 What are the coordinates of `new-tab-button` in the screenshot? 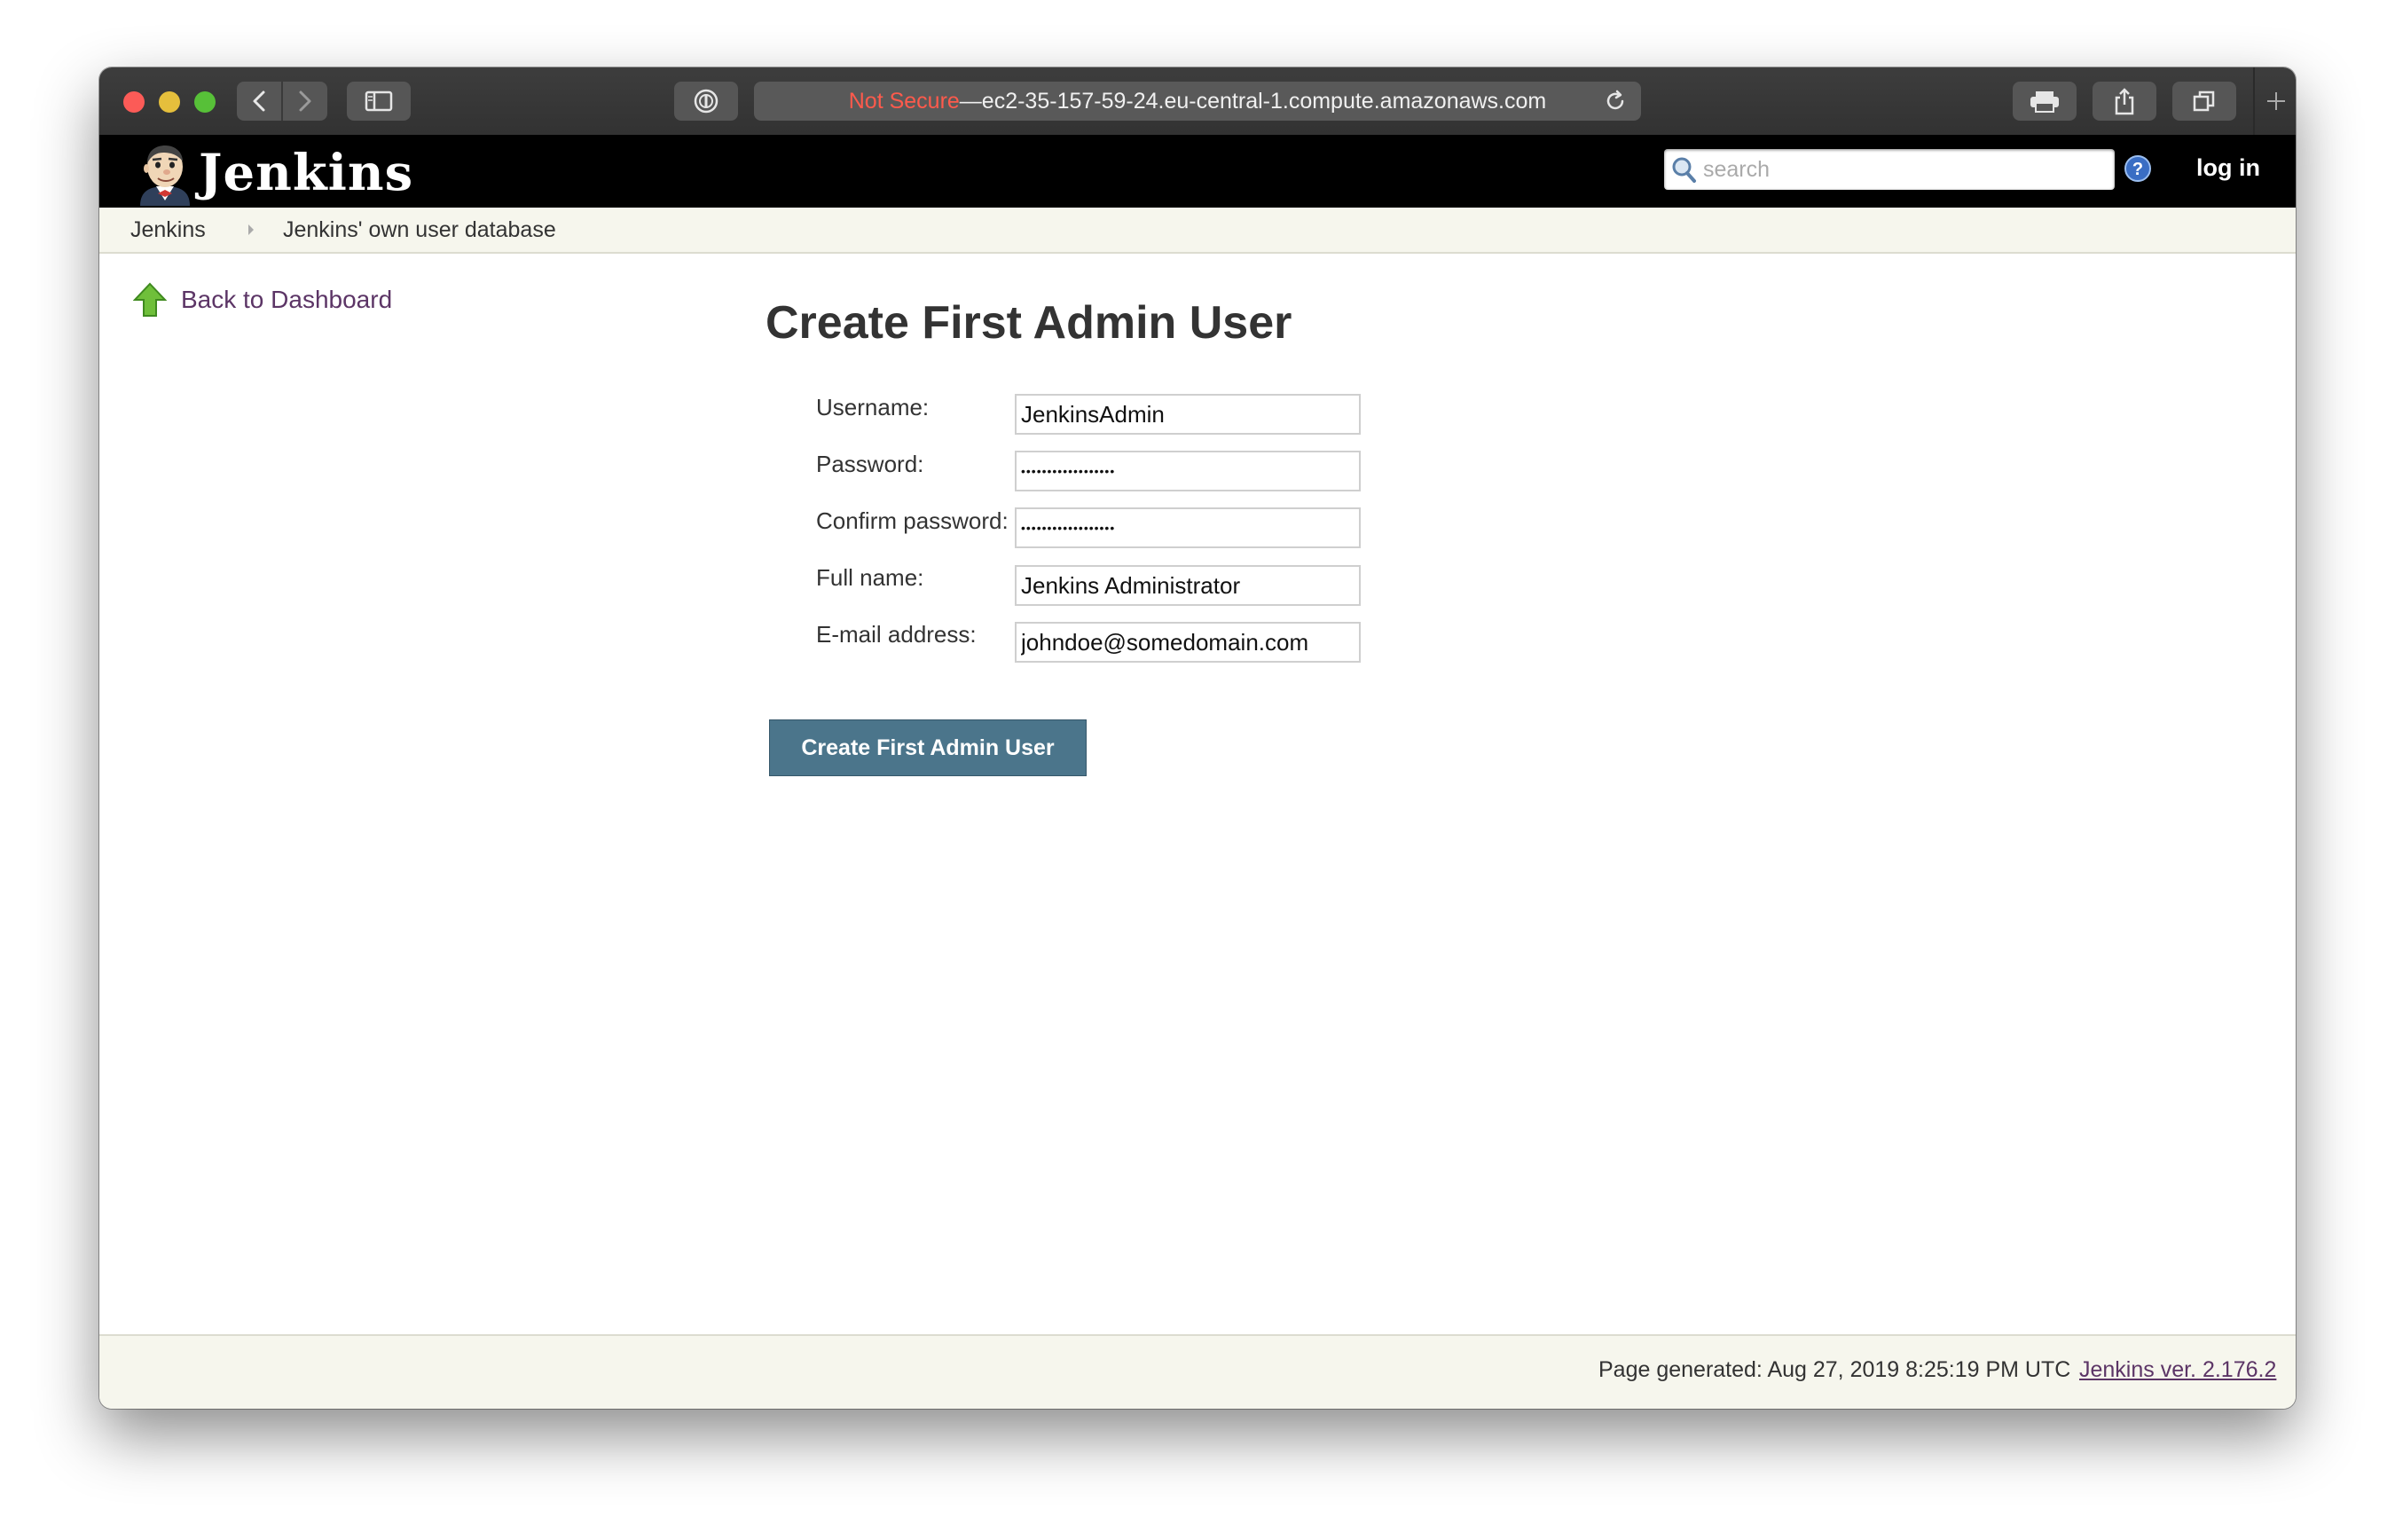 It's located at (2274, 101).